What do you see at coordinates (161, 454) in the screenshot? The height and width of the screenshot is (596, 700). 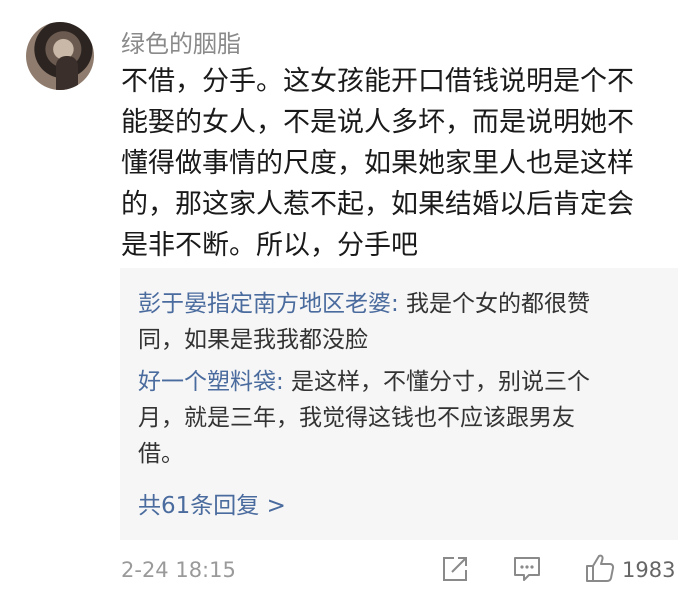 I see `reply-line: 借。` at bounding box center [161, 454].